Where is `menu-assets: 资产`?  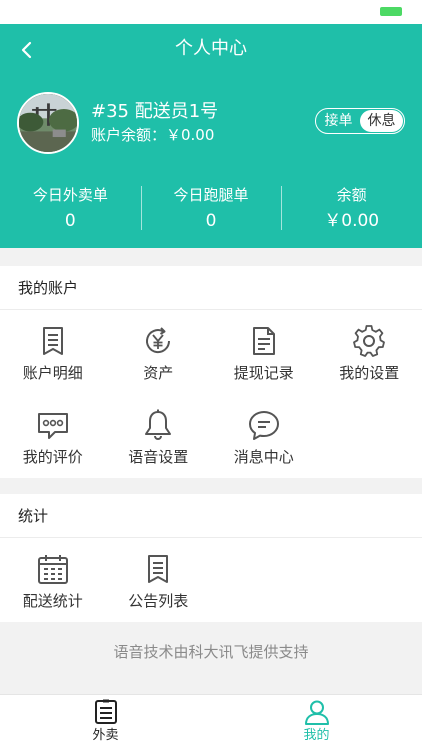
menu-assets: 资产 is located at coordinates (159, 352).